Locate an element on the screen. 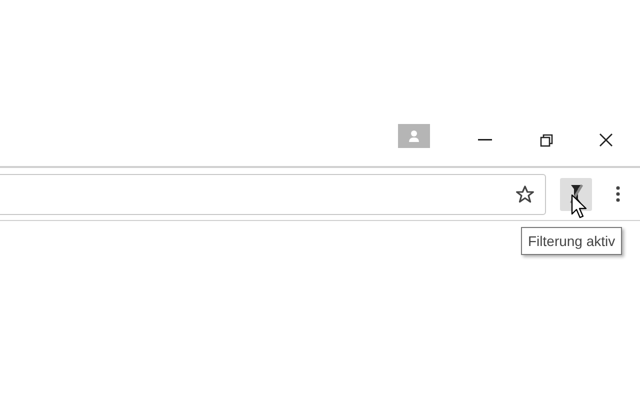 This screenshot has height=400, width=640. tooltip: Filterung aktiv is located at coordinates (571, 241).